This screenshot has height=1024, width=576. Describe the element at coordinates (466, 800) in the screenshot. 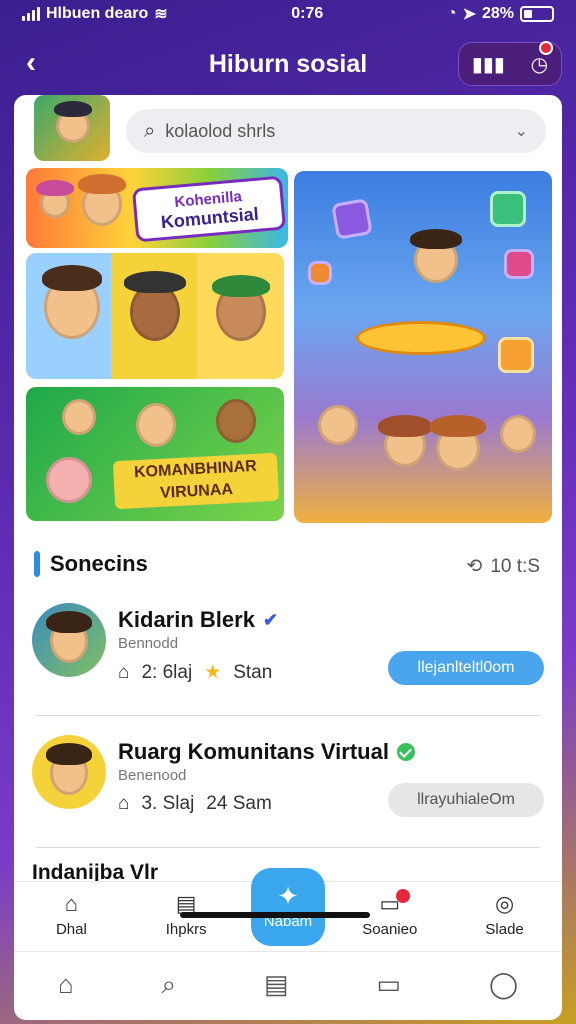

I see `join-button: llrayuhialeOm` at that location.